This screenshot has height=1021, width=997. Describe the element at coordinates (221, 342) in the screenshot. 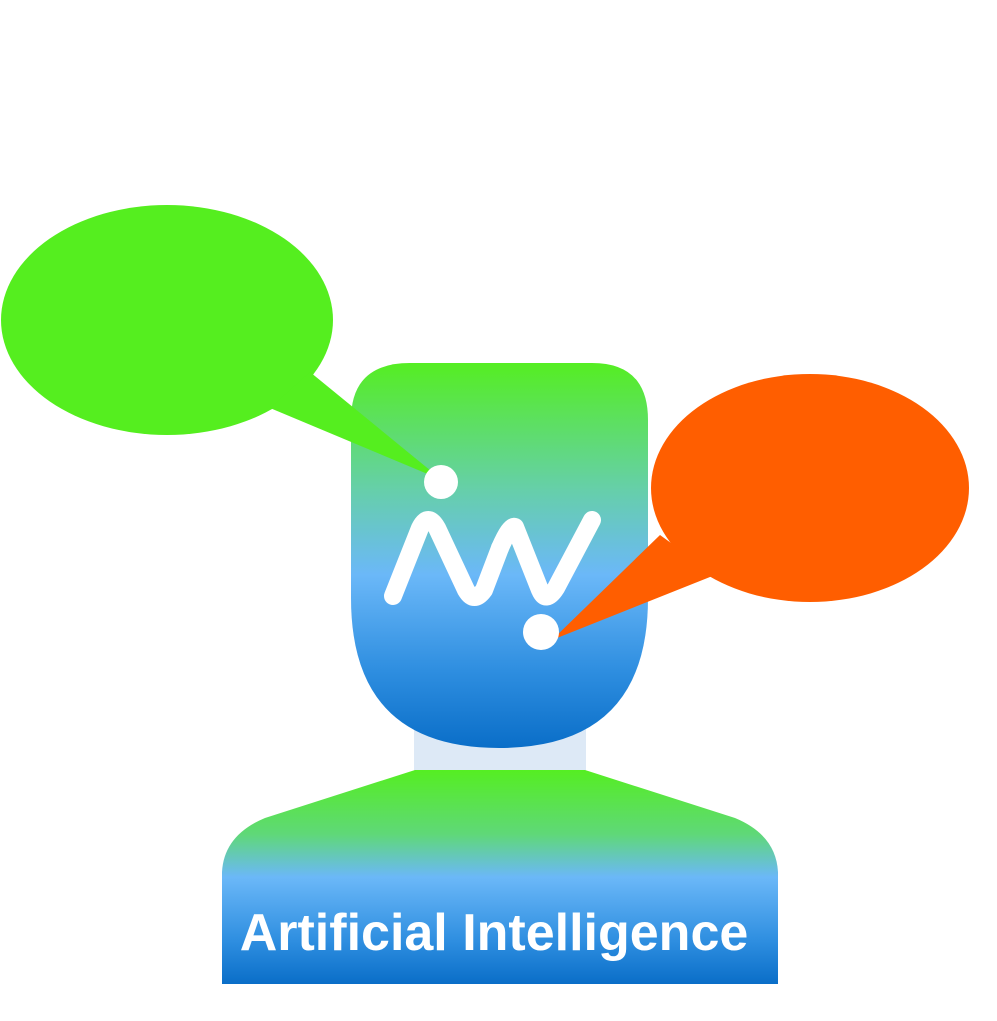

I see `speech-bubble-icon` at that location.